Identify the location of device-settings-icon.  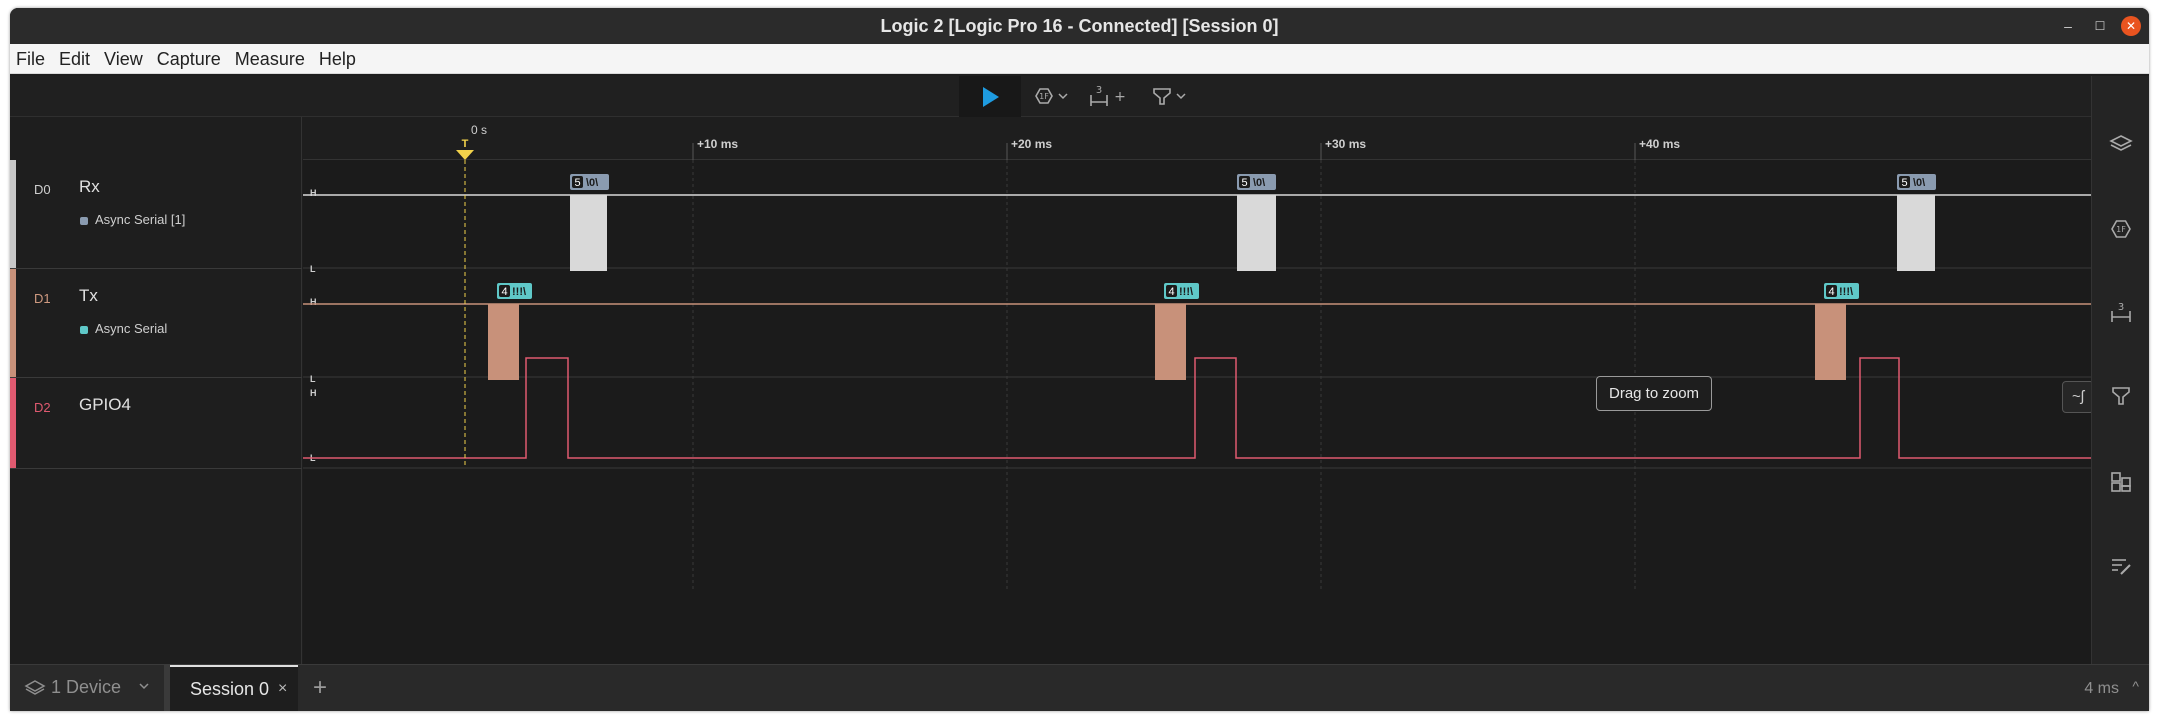
(2121, 144).